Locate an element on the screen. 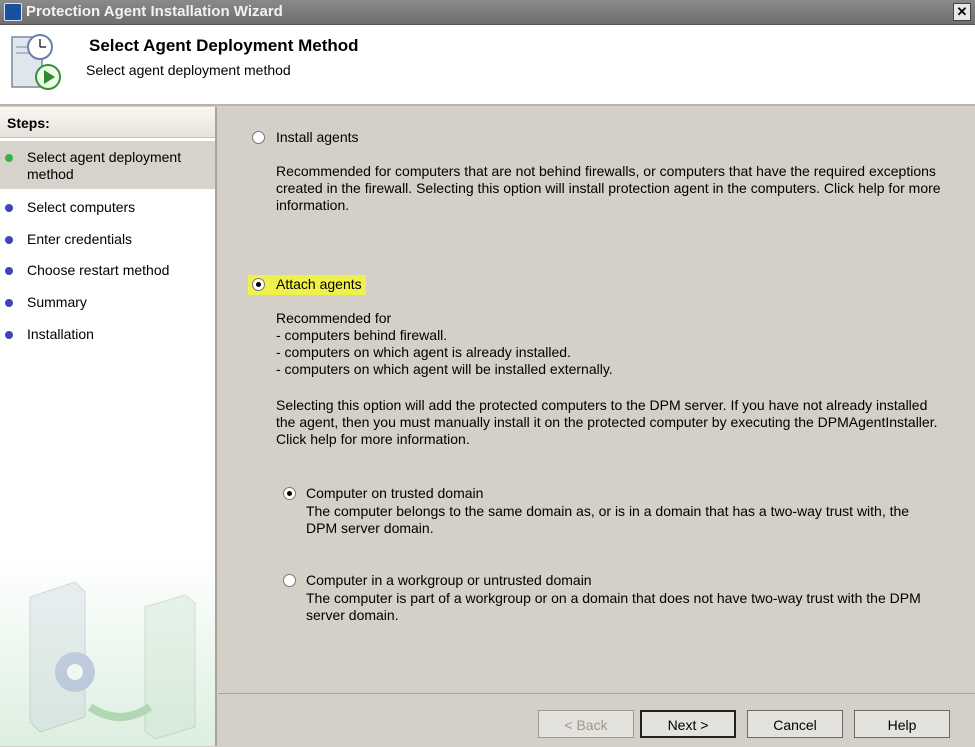 This screenshot has width=975, height=747. step-label: Select agent deployment method is located at coordinates (104, 165).